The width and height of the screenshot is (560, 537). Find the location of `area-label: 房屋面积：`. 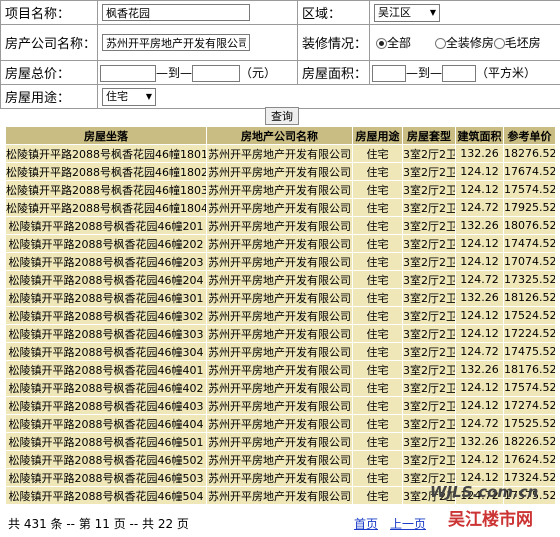

area-label: 房屋面积： is located at coordinates (333, 72).